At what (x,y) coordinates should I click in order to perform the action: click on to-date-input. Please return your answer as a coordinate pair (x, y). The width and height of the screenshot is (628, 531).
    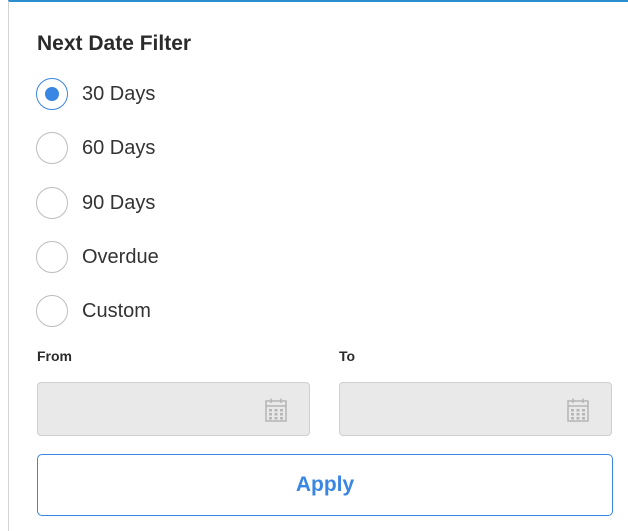
    Looking at the image, I should click on (475, 409).